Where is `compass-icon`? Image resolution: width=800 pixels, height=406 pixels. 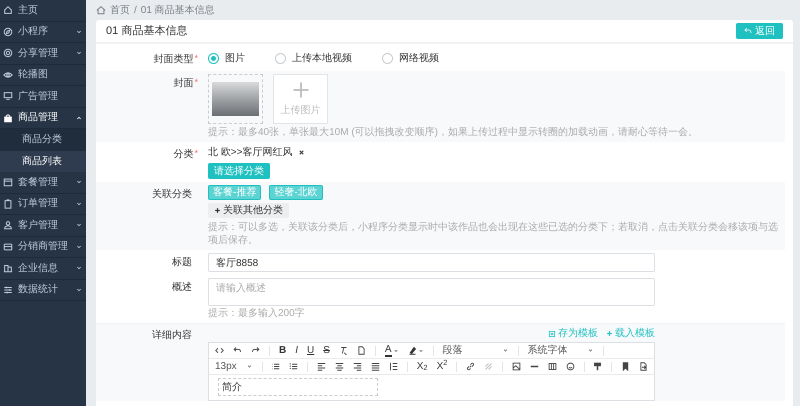 compass-icon is located at coordinates (8, 31).